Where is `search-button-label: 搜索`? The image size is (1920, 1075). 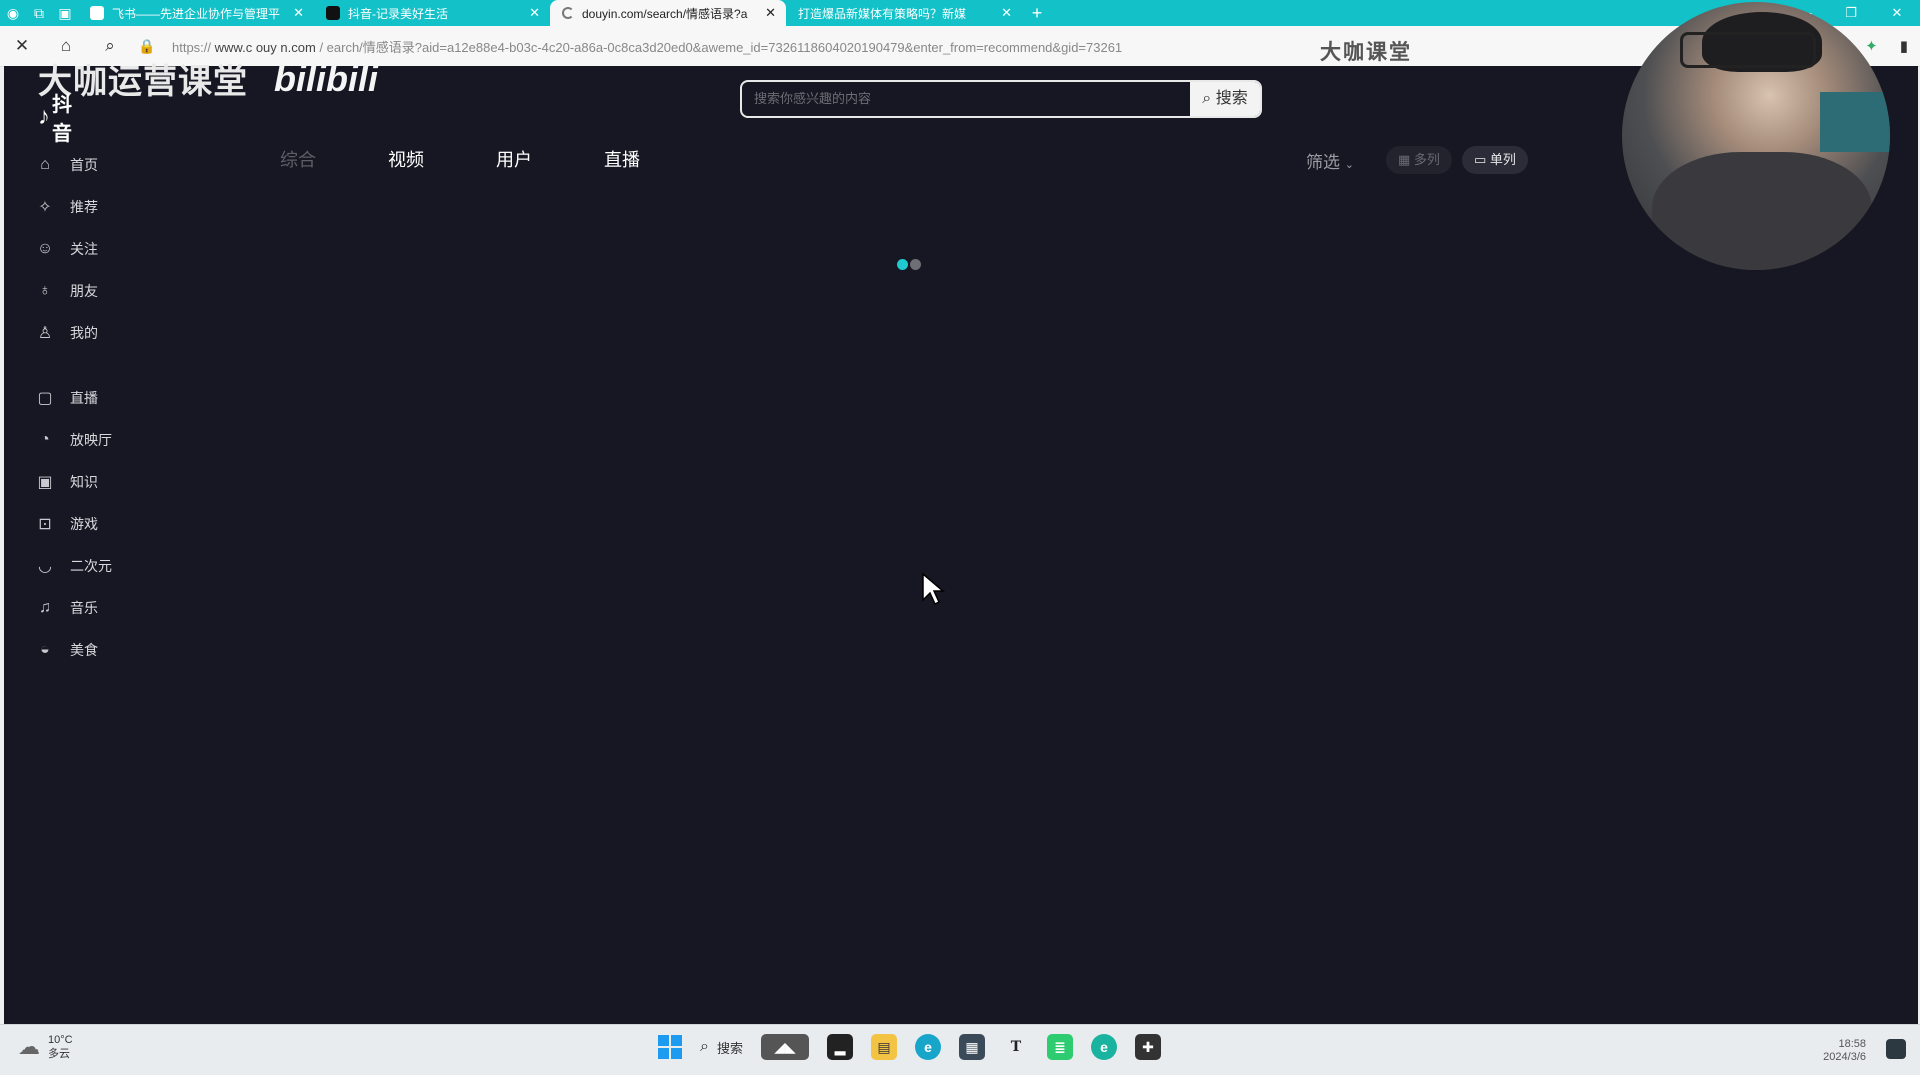 search-button-label: 搜索 is located at coordinates (1231, 98).